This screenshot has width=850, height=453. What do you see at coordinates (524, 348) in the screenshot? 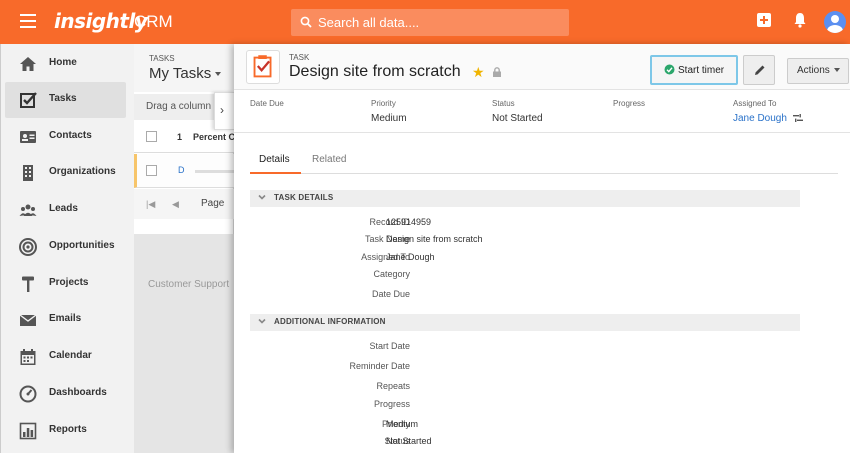
I see `field-start-date: Start Date` at bounding box center [524, 348].